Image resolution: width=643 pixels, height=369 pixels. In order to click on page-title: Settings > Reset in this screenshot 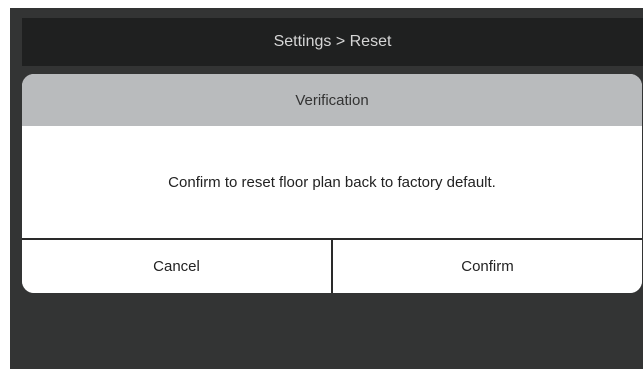, I will do `click(332, 41)`.